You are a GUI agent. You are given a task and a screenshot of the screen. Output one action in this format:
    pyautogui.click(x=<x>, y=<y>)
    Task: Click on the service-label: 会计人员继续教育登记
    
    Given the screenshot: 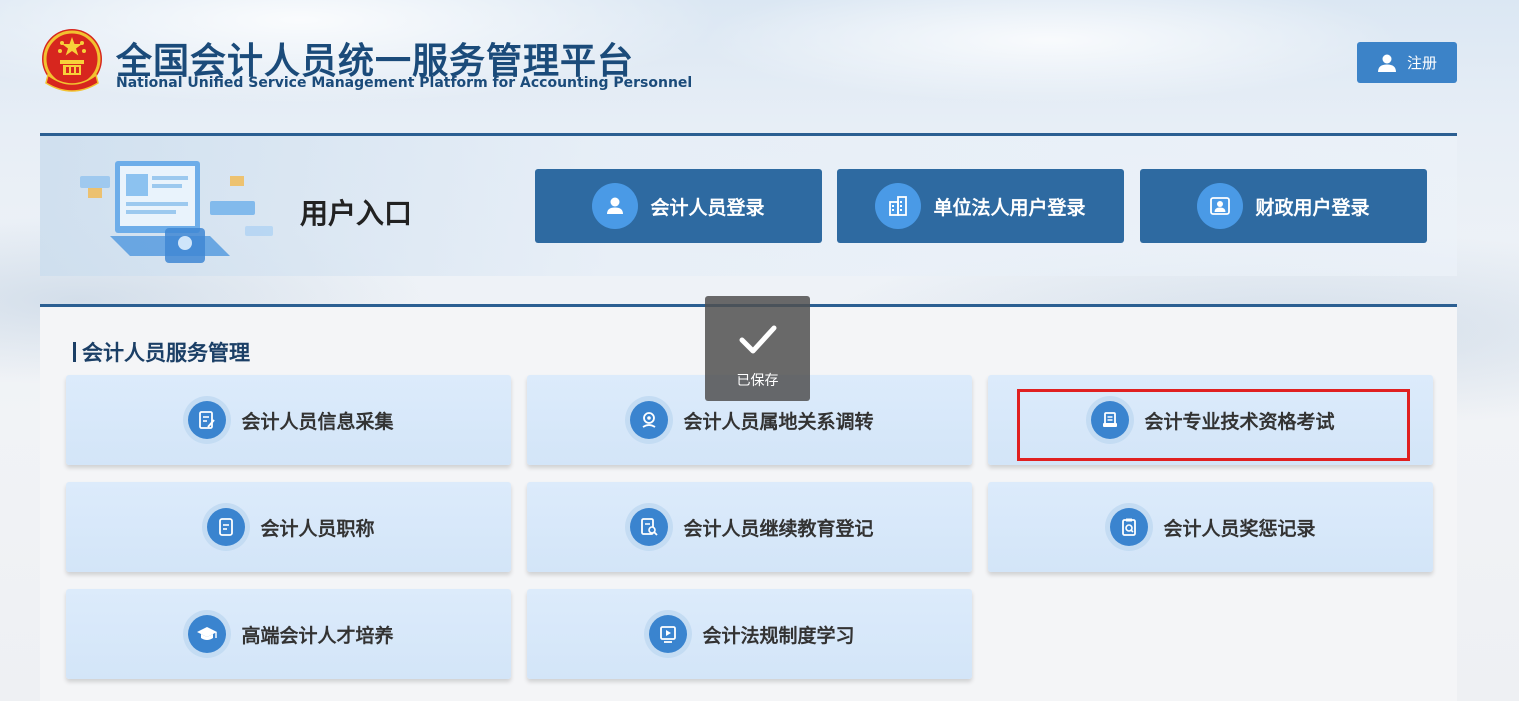 What is the action you would take?
    pyautogui.click(x=778, y=528)
    